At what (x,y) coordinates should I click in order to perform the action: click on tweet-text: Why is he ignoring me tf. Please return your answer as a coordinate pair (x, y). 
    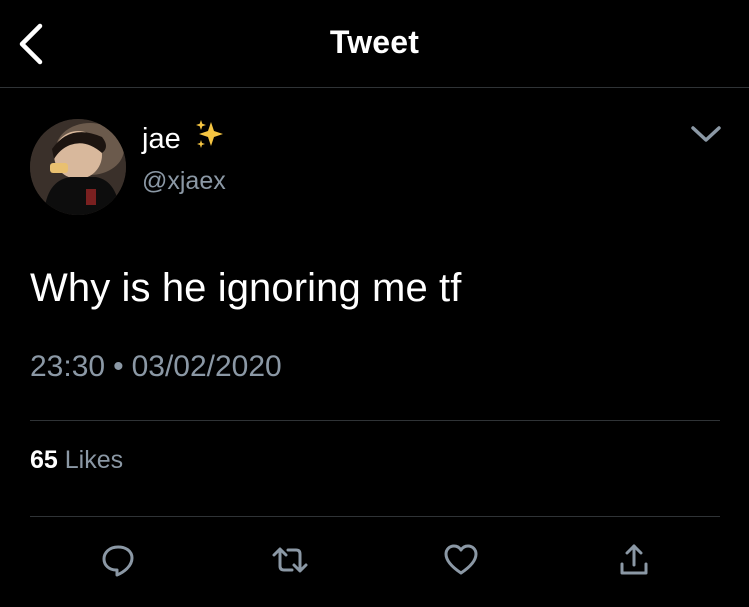
    Looking at the image, I should click on (246, 288).